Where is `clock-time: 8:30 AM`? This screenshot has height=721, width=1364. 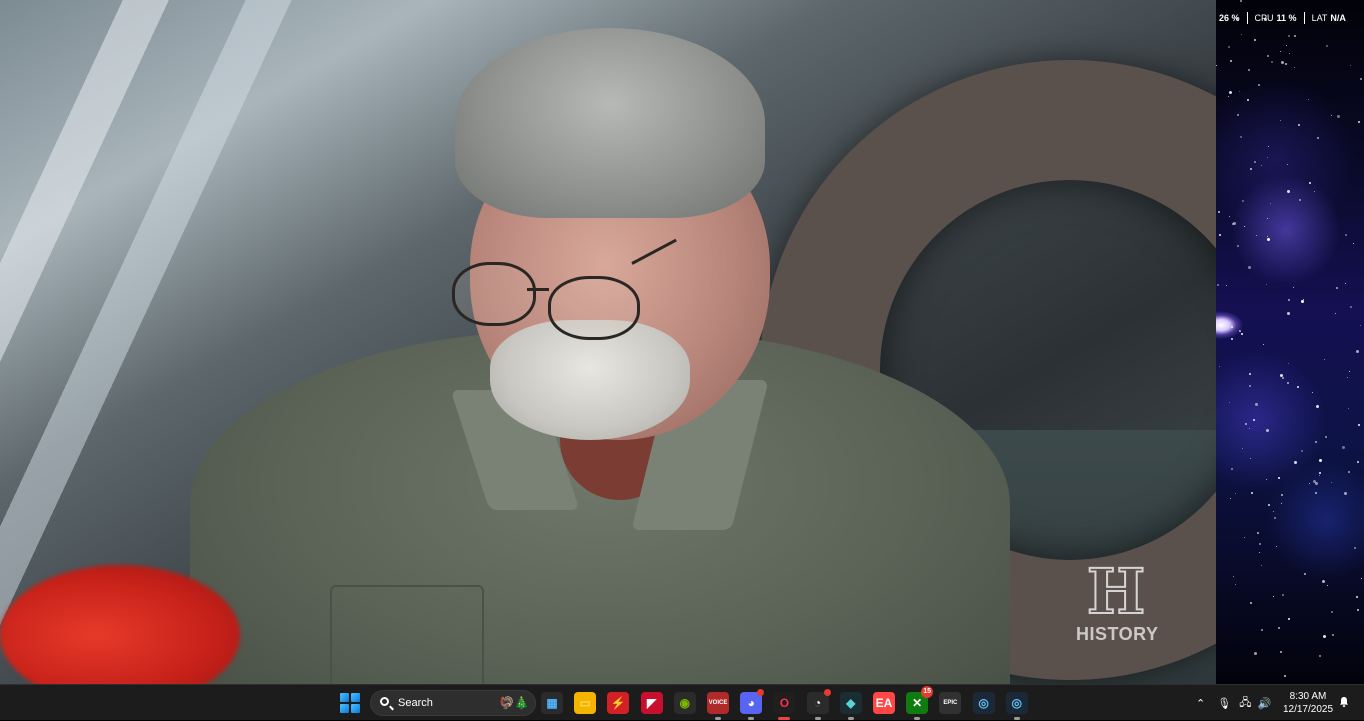
clock-time: 8:30 AM is located at coordinates (1308, 696).